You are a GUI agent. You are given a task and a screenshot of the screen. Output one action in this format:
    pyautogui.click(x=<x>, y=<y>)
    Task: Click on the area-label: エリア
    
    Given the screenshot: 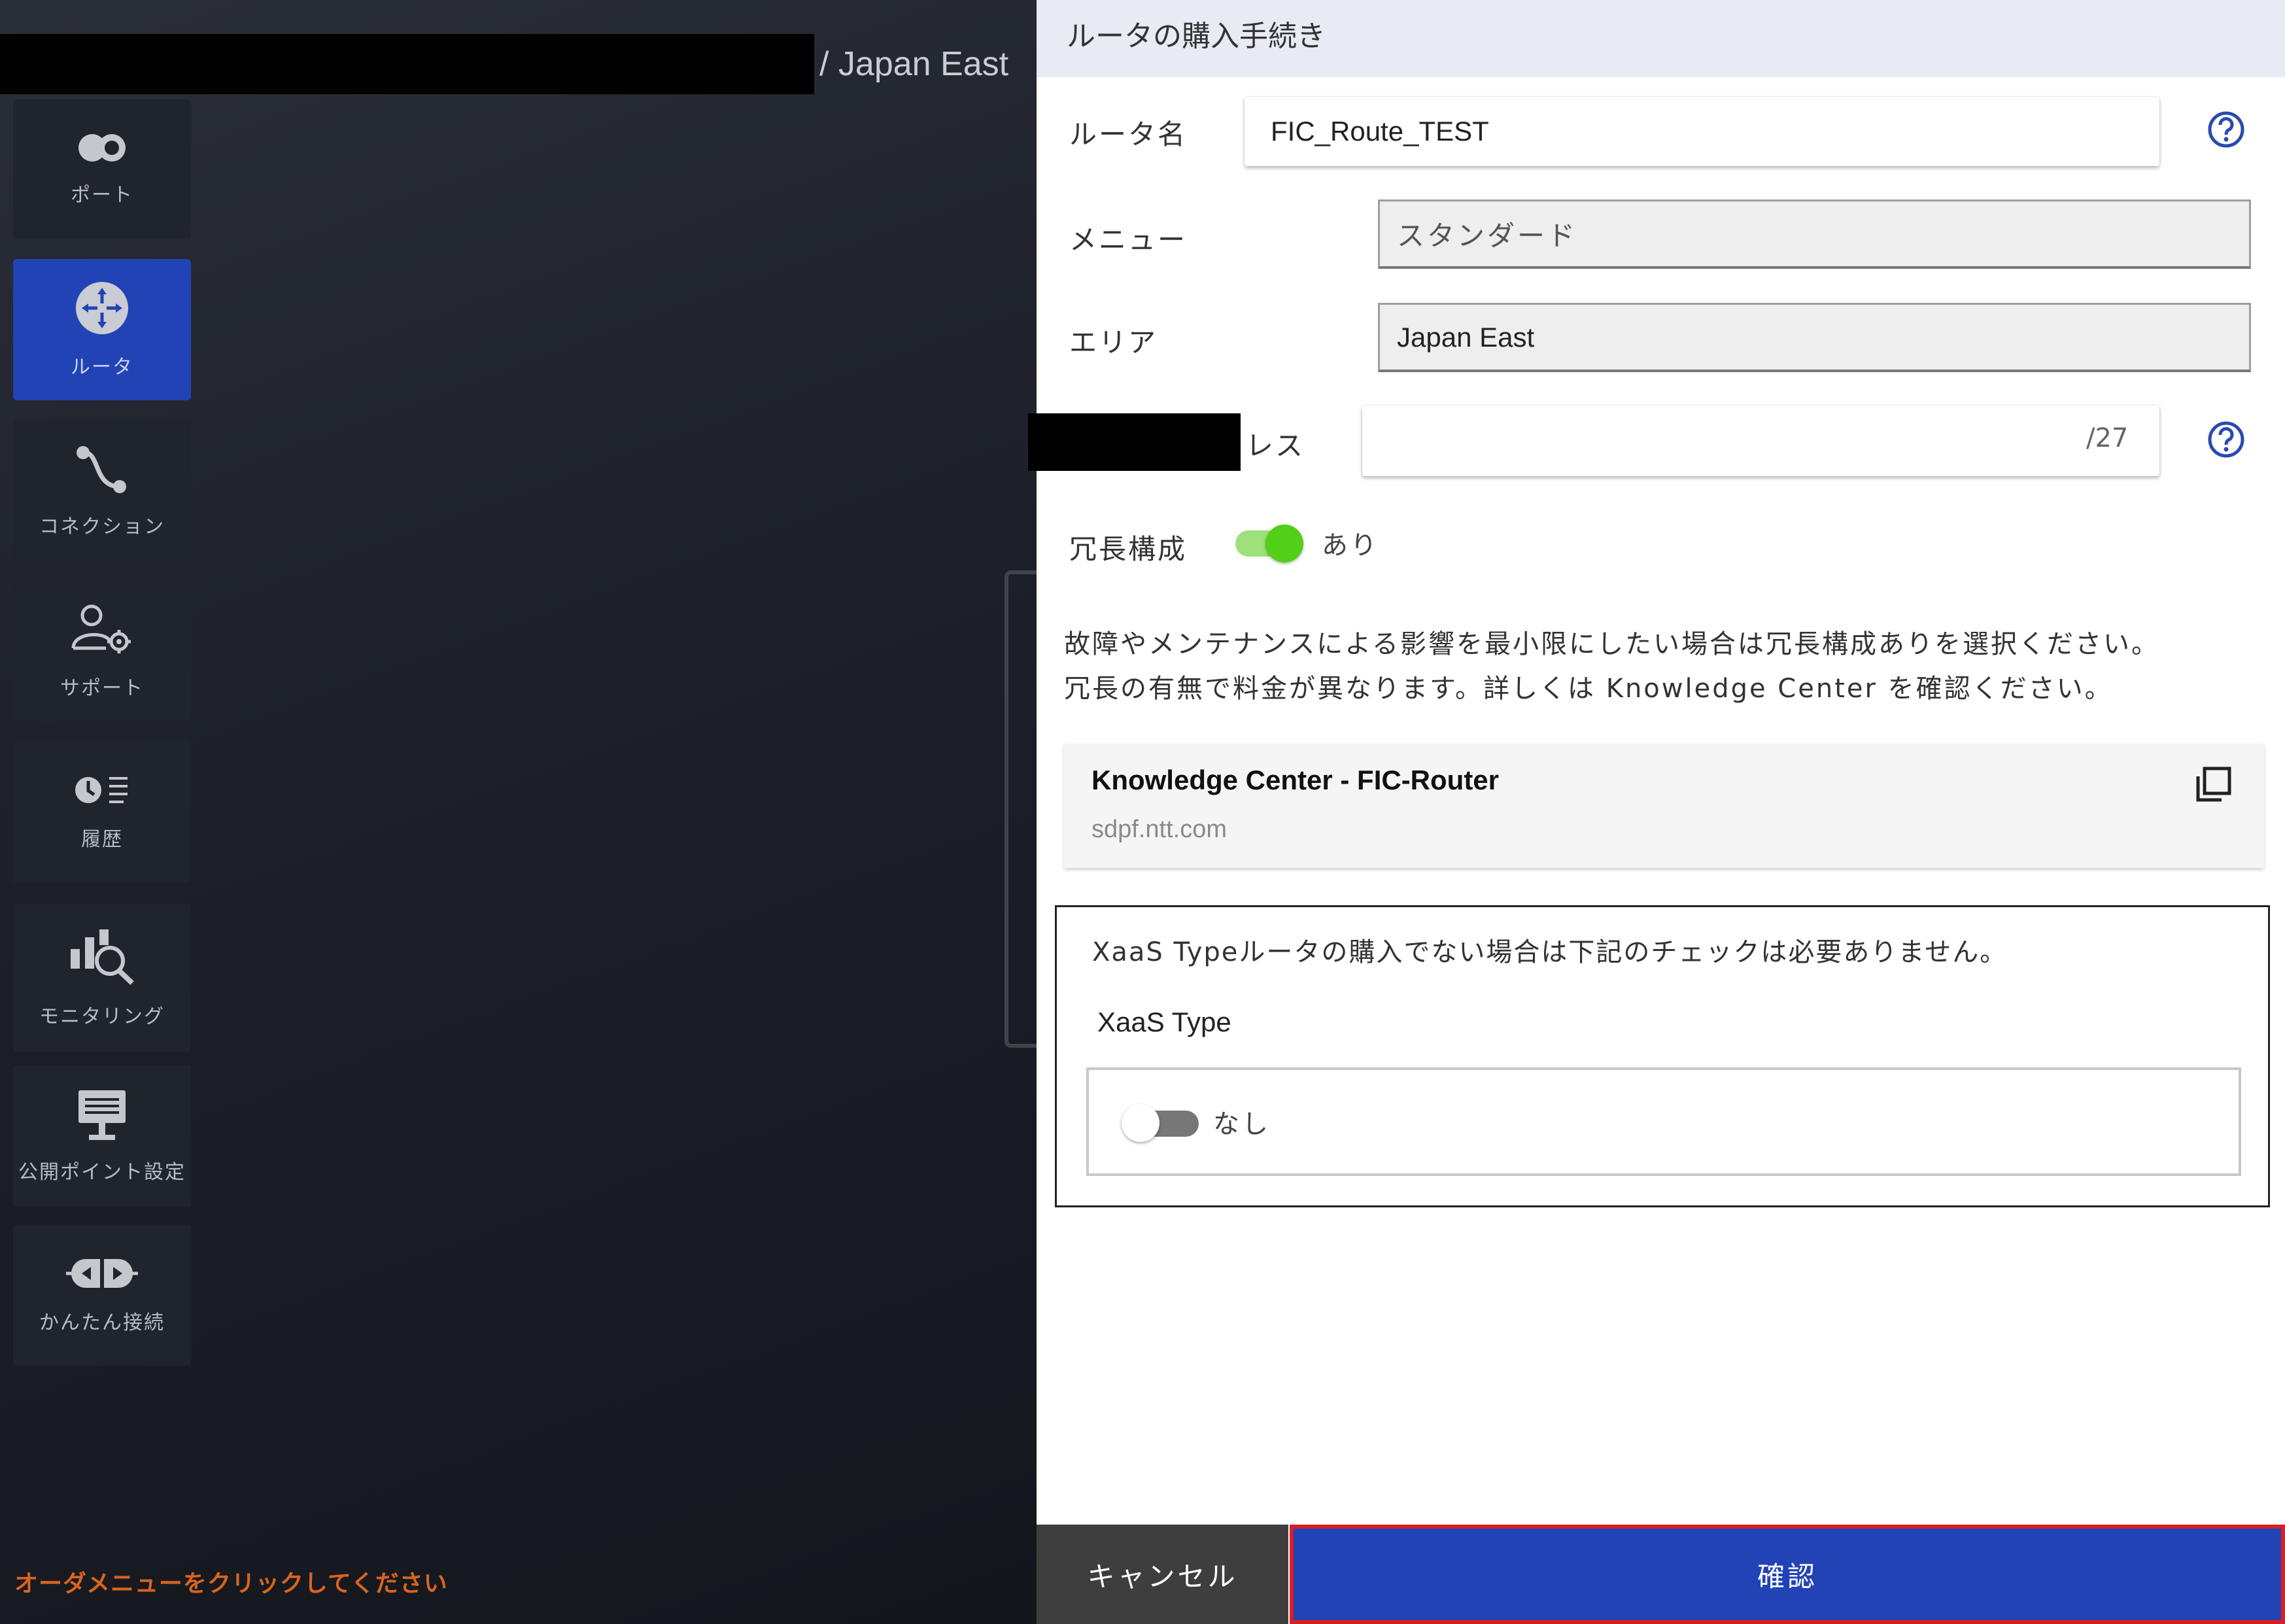 What is the action you would take?
    pyautogui.click(x=1113, y=342)
    